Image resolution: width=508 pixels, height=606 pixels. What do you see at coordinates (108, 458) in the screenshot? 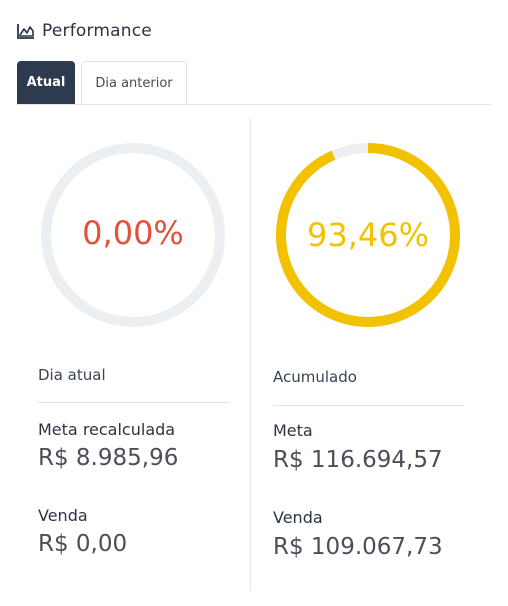
I see `meta-recalculada-value: R$ 8.985,96` at bounding box center [108, 458].